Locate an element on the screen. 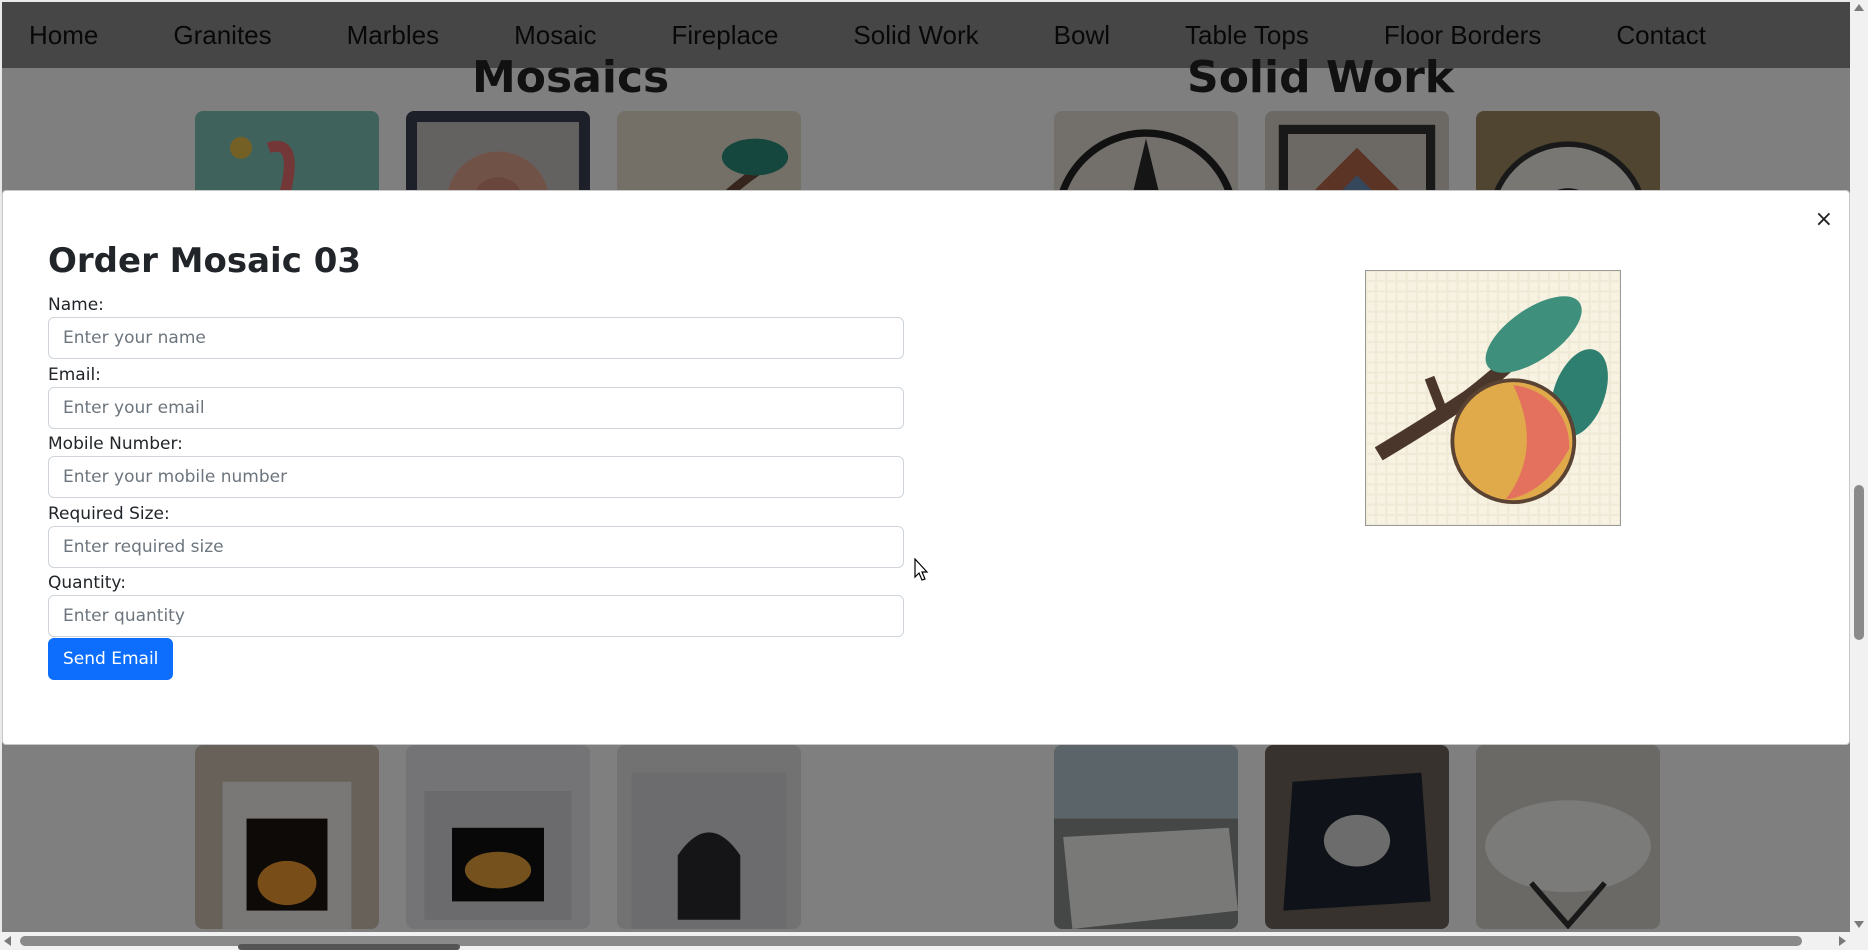 The width and height of the screenshot is (1868, 950). name-label: Name: is located at coordinates (76, 305).